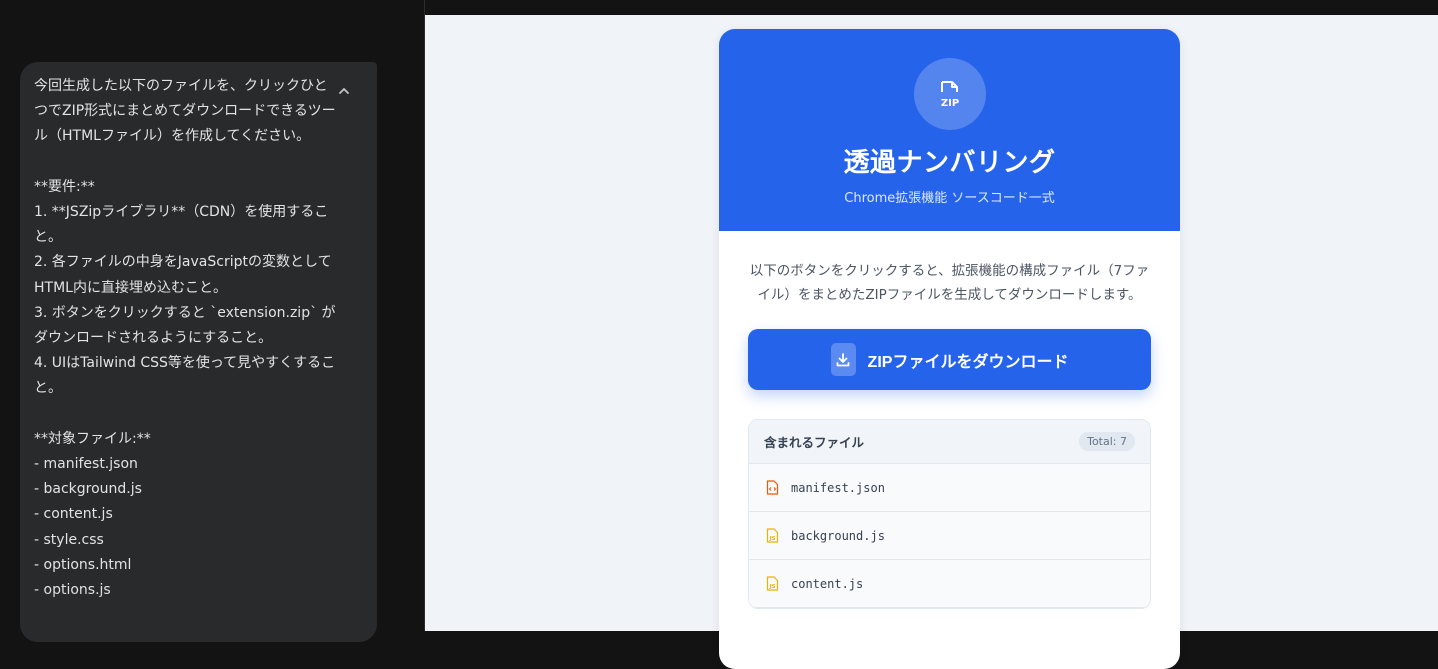 The width and height of the screenshot is (1438, 669). Describe the element at coordinates (772, 488) in the screenshot. I see `code-file-icon` at that location.